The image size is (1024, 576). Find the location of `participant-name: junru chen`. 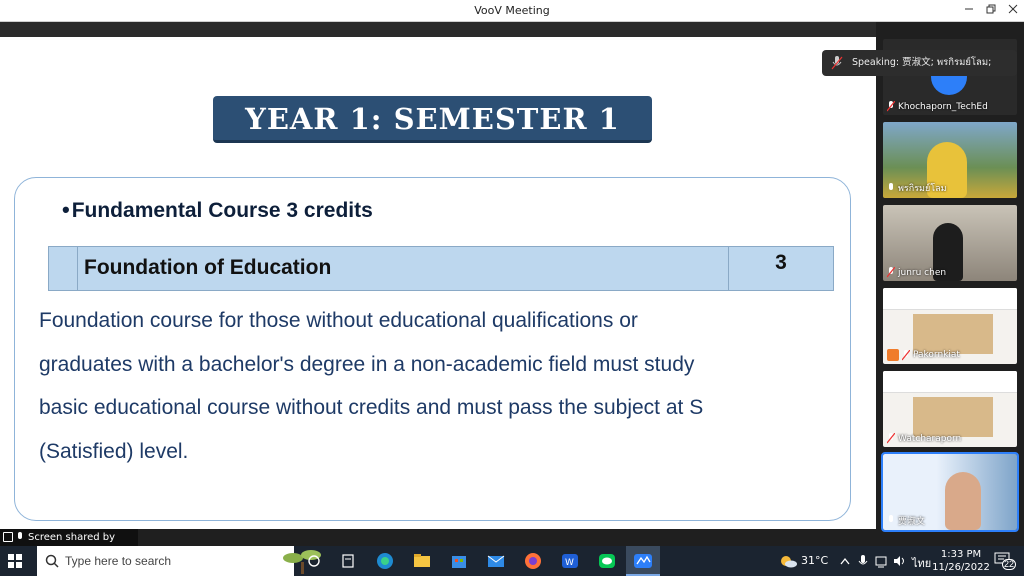

participant-name: junru chen is located at coordinates (922, 272).